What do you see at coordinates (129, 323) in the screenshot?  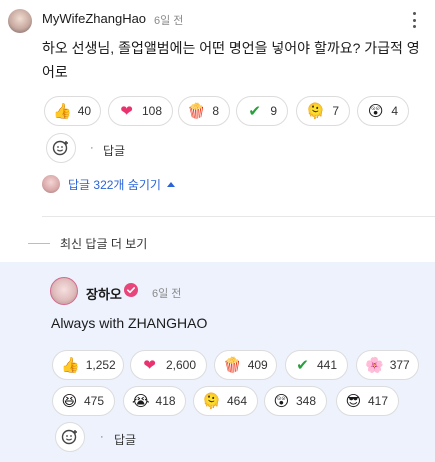 I see `reply-text: Always with ZHANGHAO` at bounding box center [129, 323].